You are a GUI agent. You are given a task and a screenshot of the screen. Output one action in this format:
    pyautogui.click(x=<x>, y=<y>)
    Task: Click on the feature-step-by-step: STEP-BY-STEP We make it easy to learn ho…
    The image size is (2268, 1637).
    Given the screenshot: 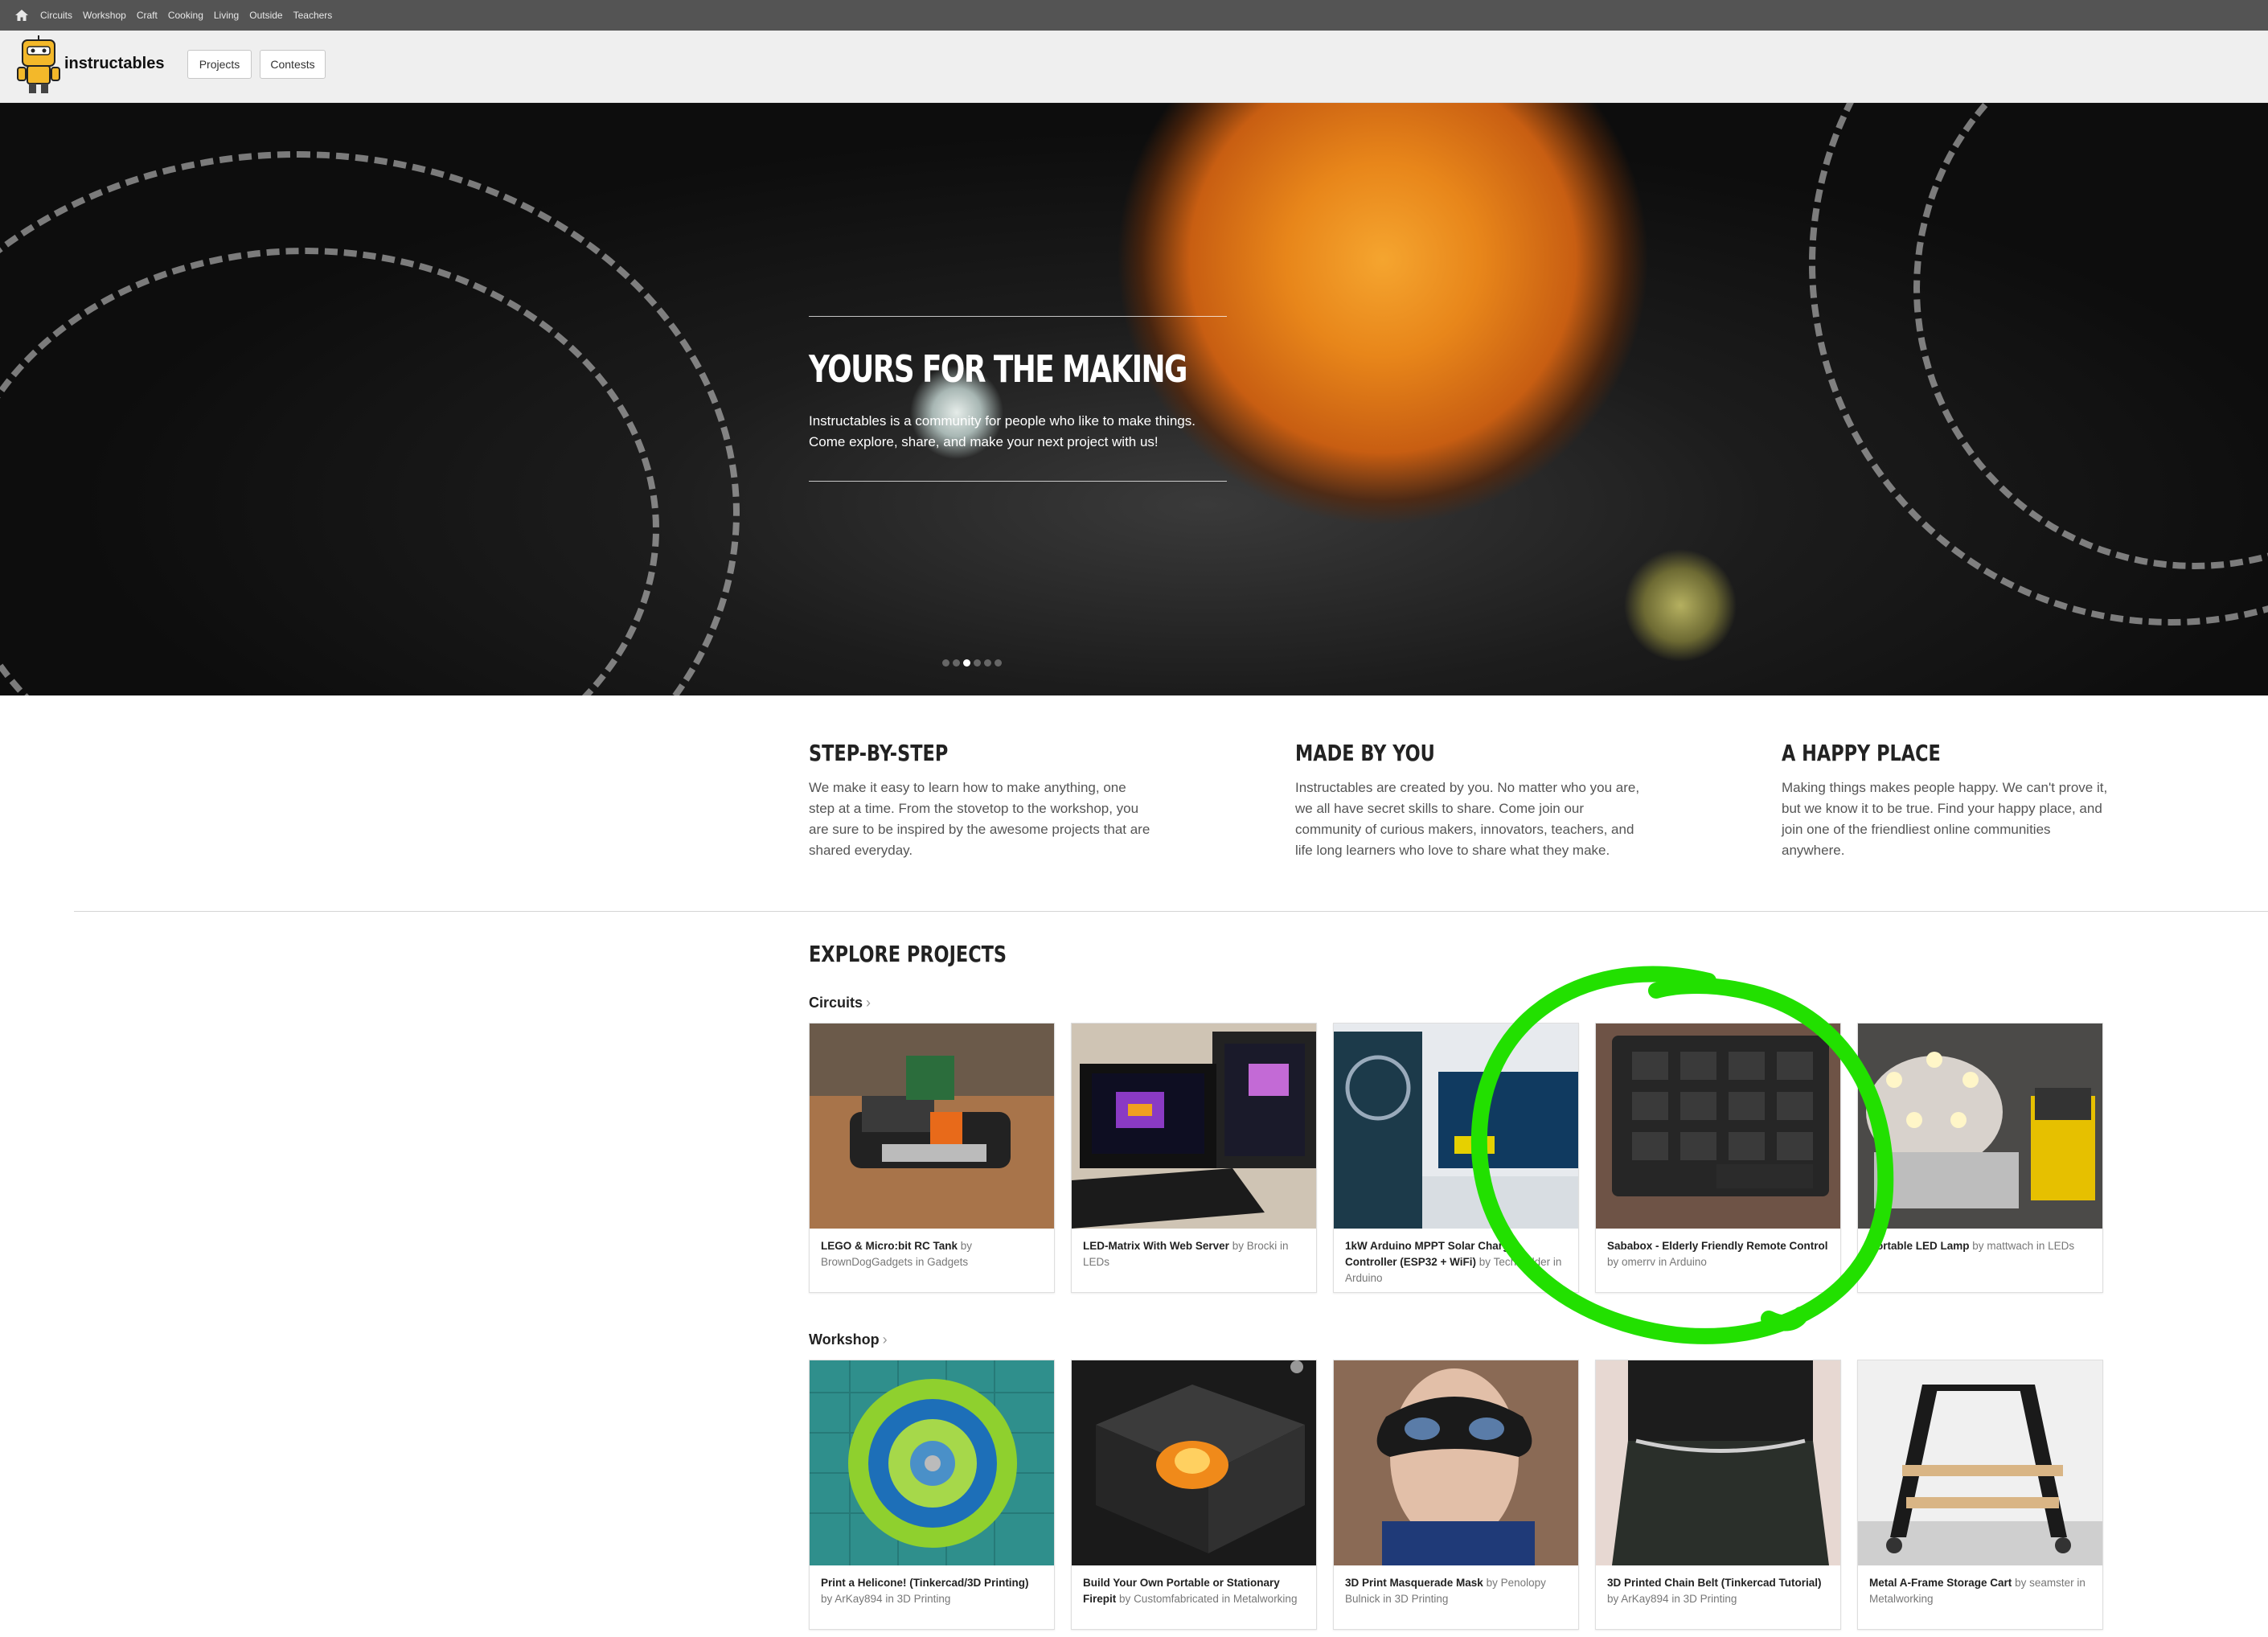 What is the action you would take?
    pyautogui.click(x=982, y=800)
    